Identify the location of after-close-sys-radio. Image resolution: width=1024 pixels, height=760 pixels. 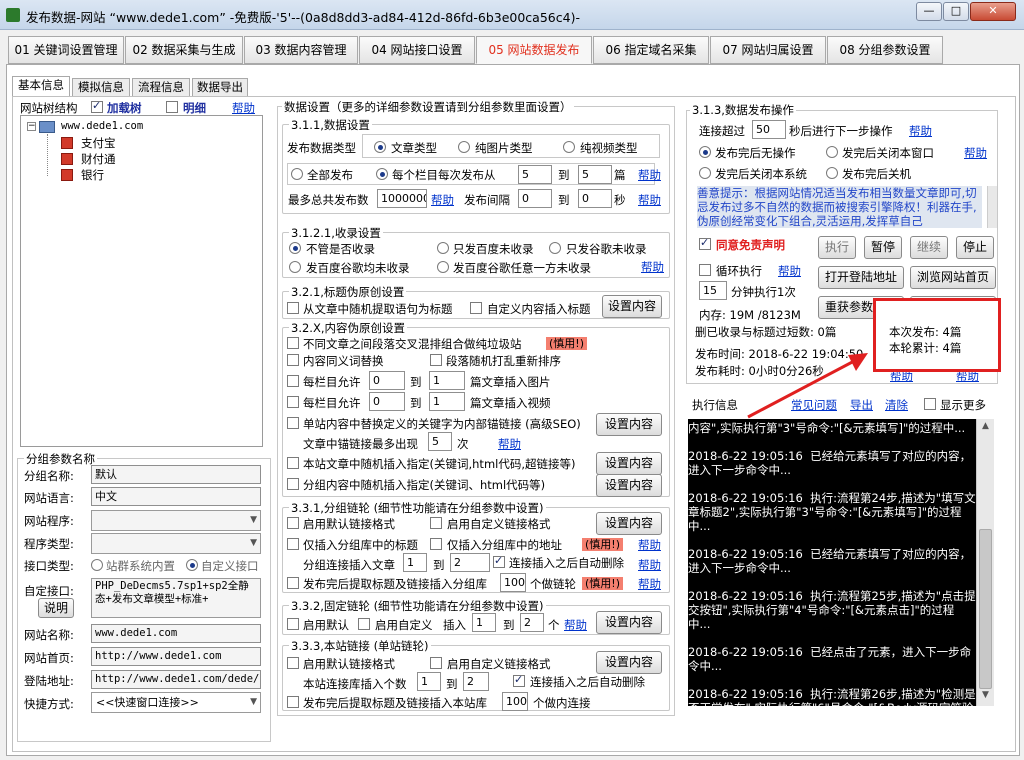
(705, 173).